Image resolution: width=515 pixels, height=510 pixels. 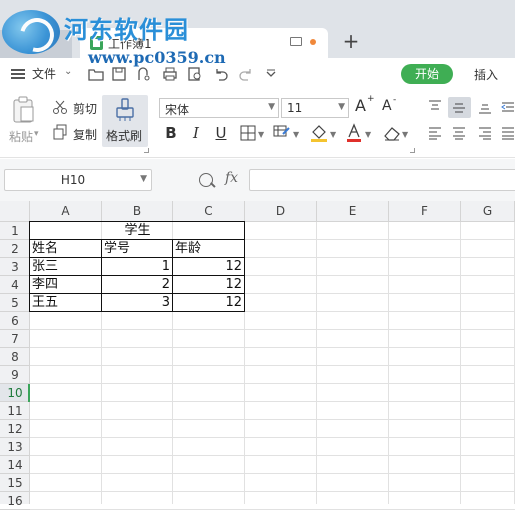 What do you see at coordinates (354, 133) in the screenshot?
I see `font-color-icon` at bounding box center [354, 133].